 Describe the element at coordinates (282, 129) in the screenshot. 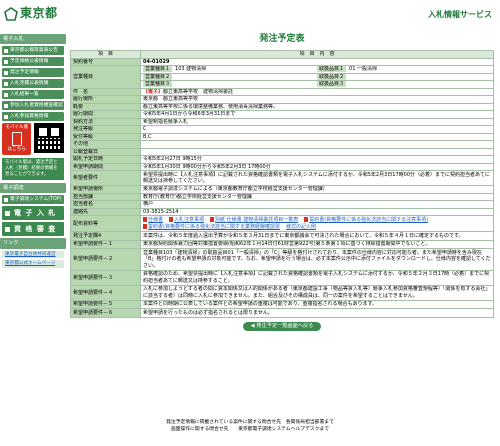

I see `table-row: 発注等級 C` at that location.